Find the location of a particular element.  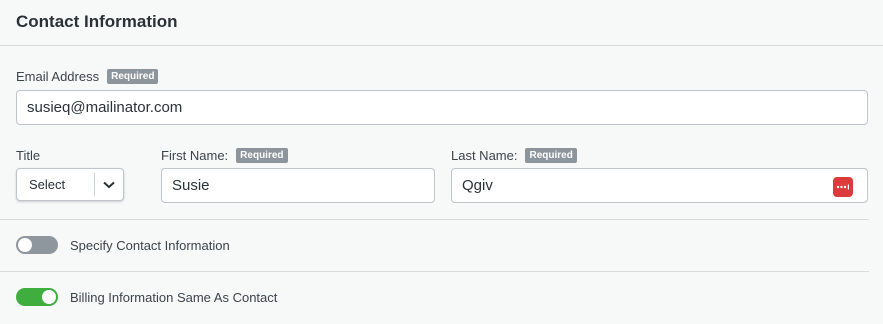

section-header: Contact Information is located at coordinates (441, 23).